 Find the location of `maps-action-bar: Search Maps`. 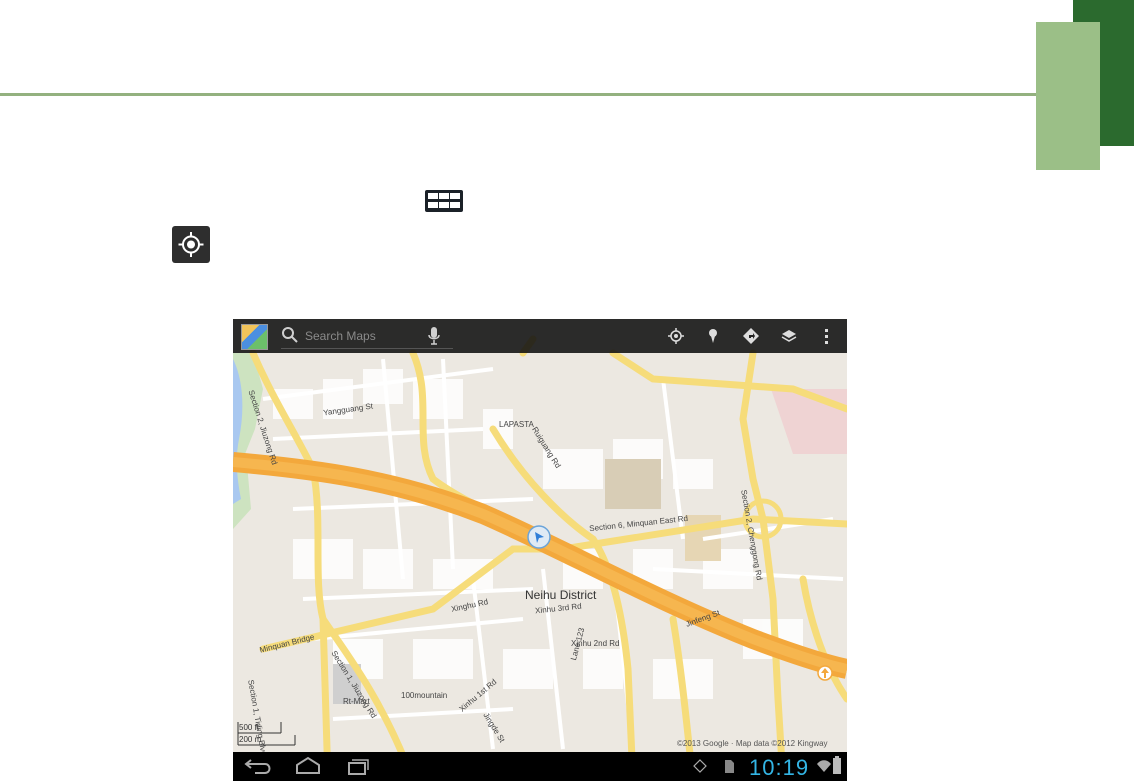

maps-action-bar: Search Maps is located at coordinates (540, 336).